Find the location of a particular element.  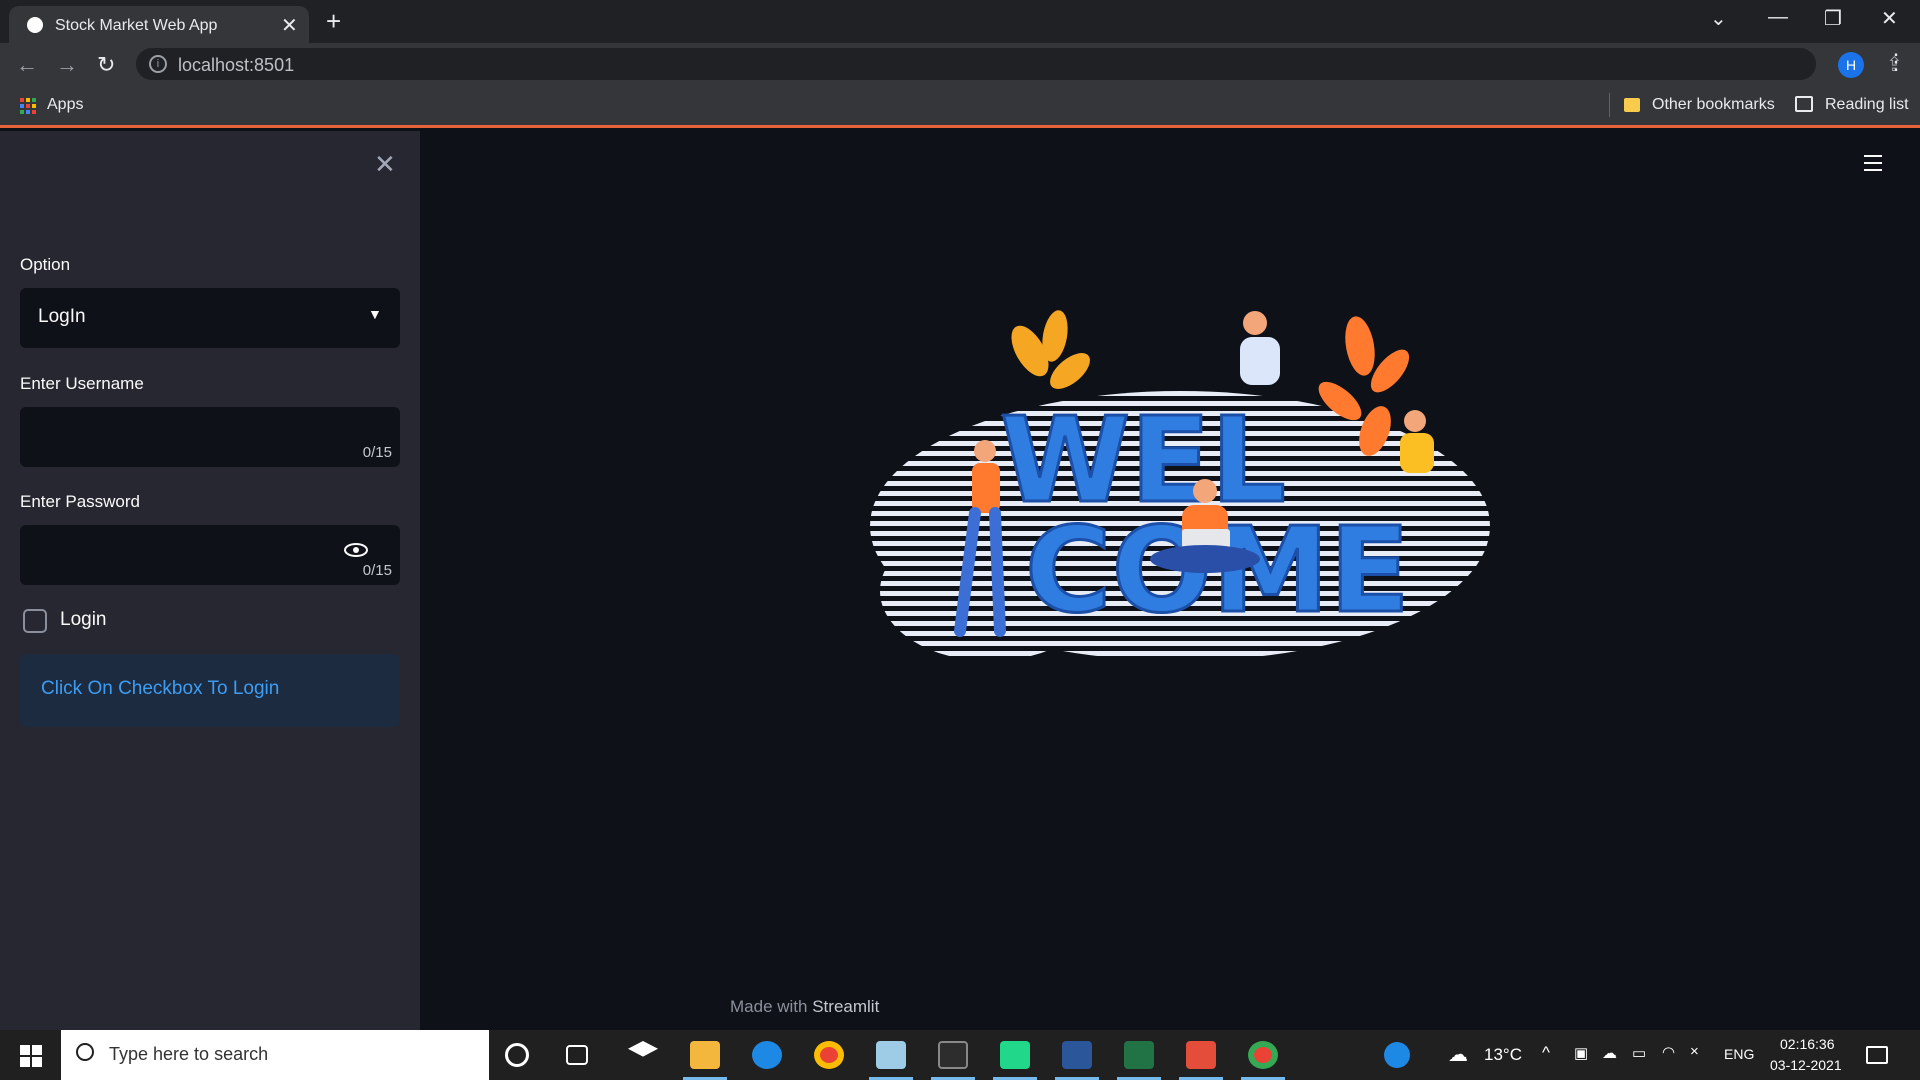

login-checkbox is located at coordinates (35, 621).